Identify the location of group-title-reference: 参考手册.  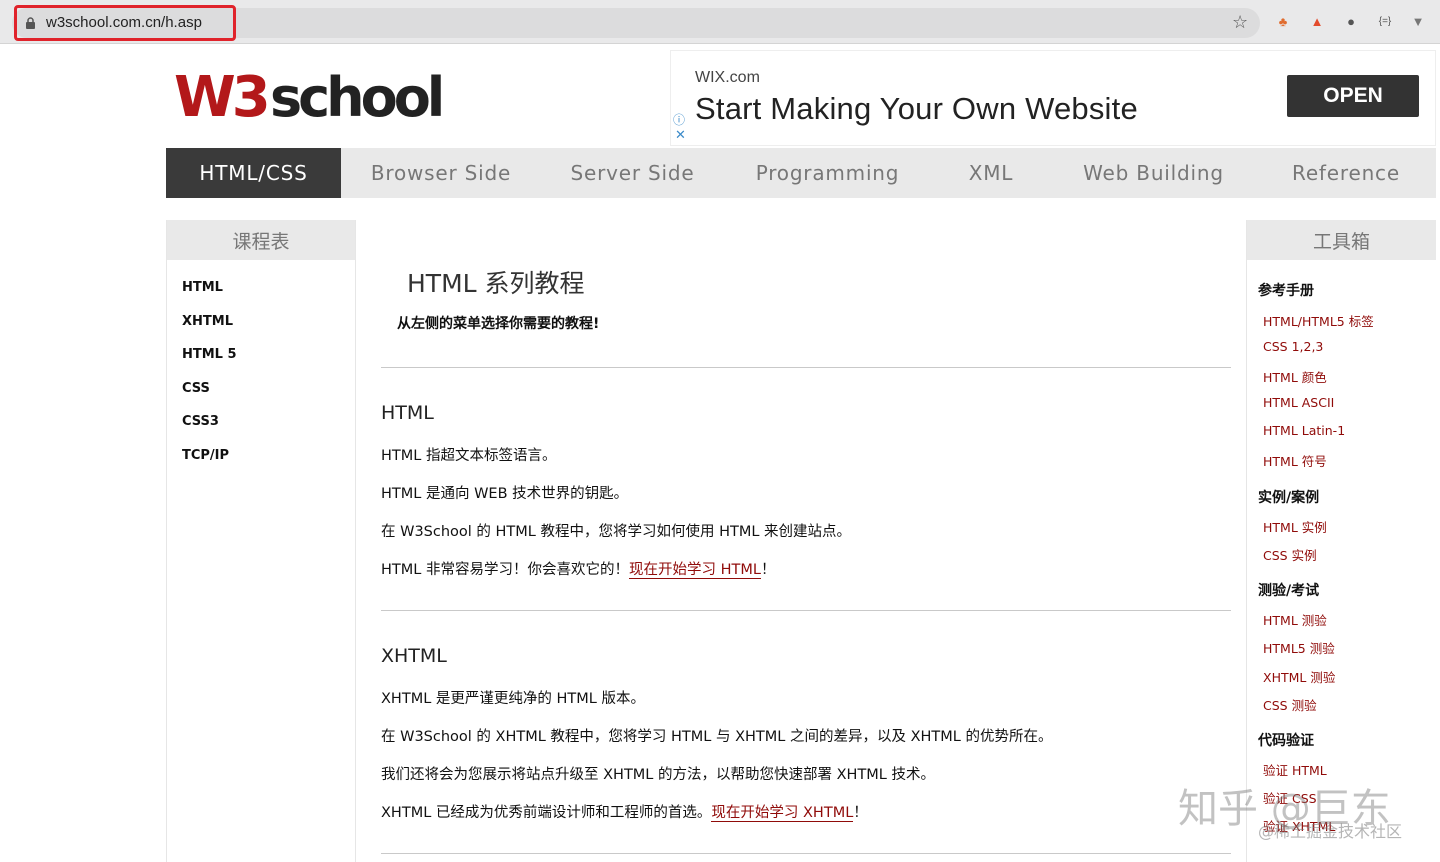
(1286, 291).